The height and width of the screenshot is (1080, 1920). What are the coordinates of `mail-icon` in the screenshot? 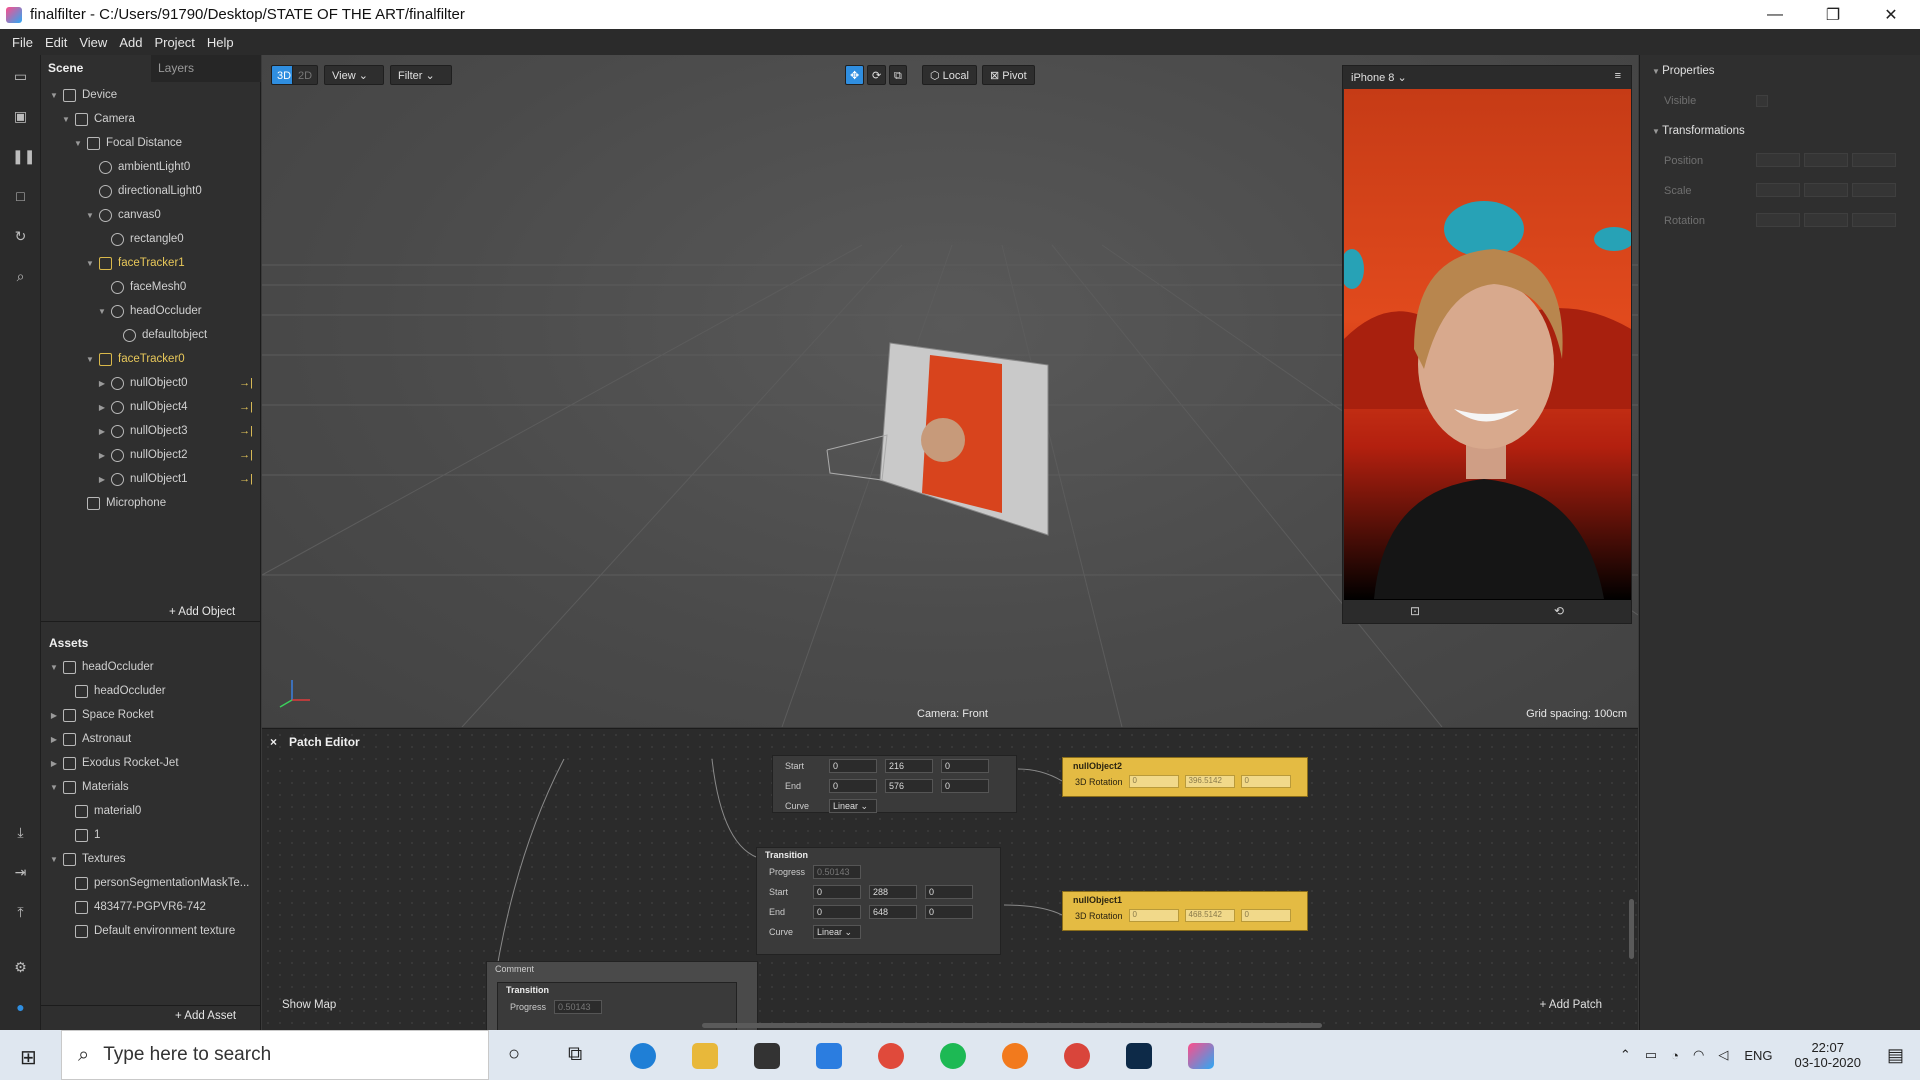 It's located at (829, 1056).